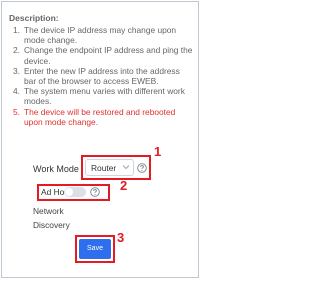 This screenshot has height=281, width=320. Describe the element at coordinates (48, 211) in the screenshot. I see `network-discovery-label-line1: Network` at that location.